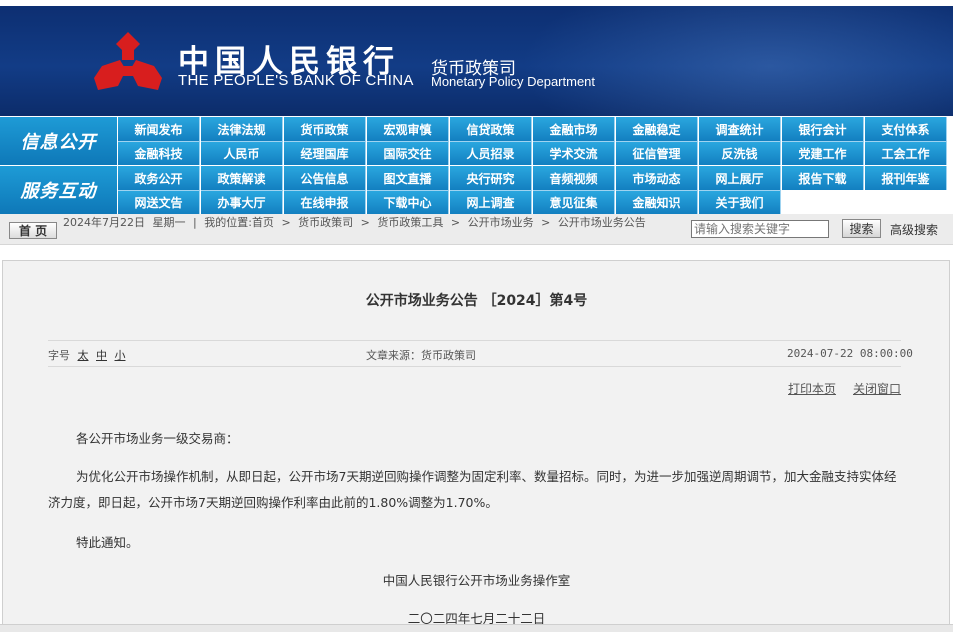 The image size is (953, 632). I want to click on nav-item-row3-1: 政策解读, so click(242, 178).